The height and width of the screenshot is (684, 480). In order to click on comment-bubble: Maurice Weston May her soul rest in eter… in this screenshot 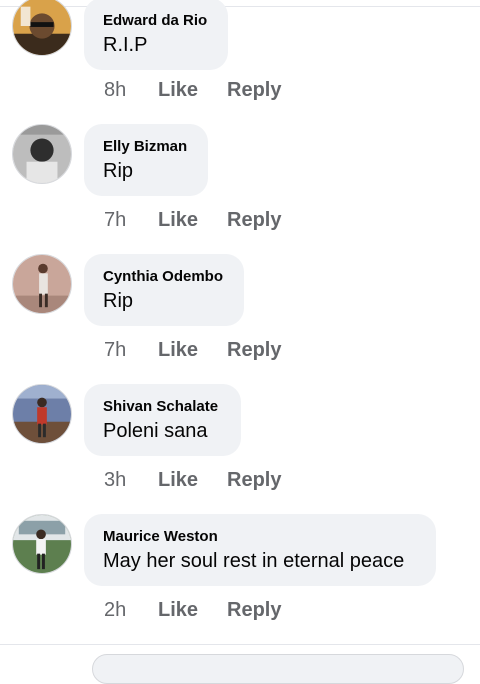, I will do `click(260, 550)`.